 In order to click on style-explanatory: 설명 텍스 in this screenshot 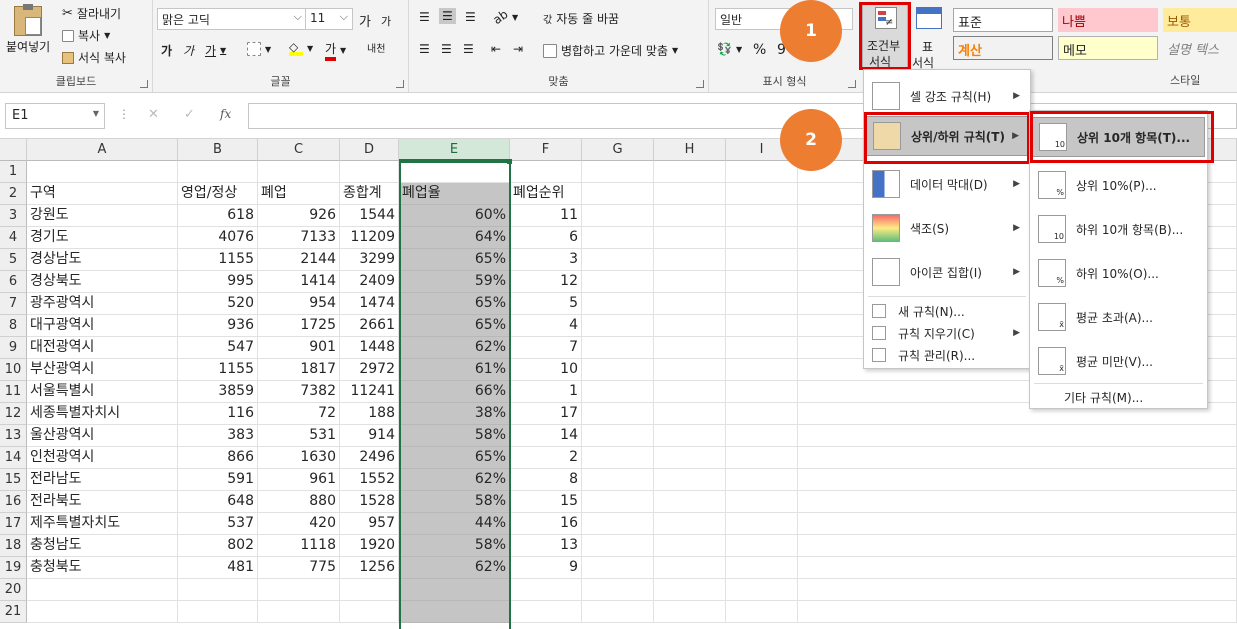, I will do `click(1200, 48)`.